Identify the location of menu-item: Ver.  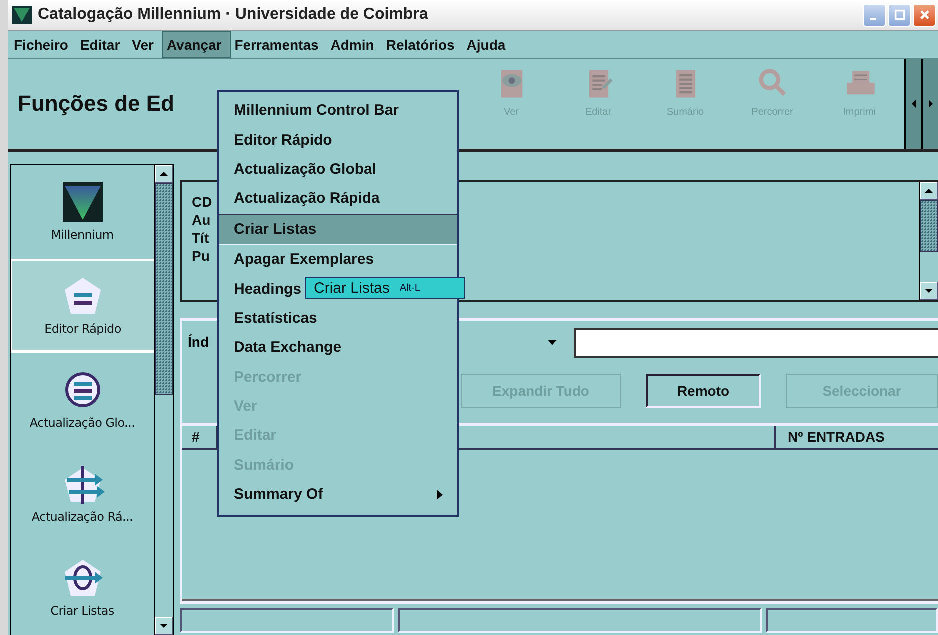
(145, 44).